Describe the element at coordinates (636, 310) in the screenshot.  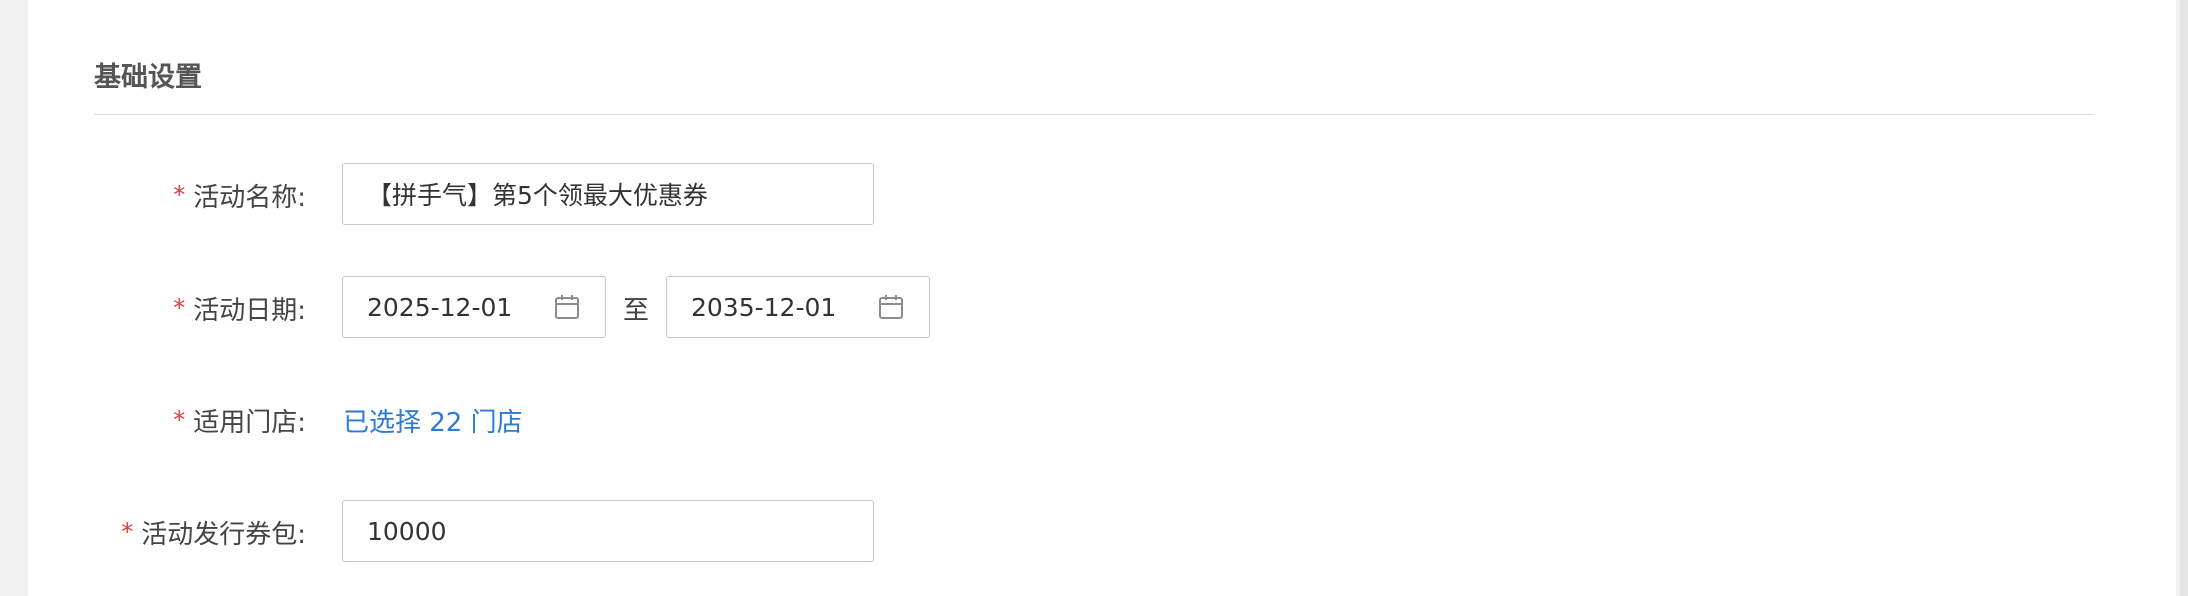
I see `date-range-separator: 至` at that location.